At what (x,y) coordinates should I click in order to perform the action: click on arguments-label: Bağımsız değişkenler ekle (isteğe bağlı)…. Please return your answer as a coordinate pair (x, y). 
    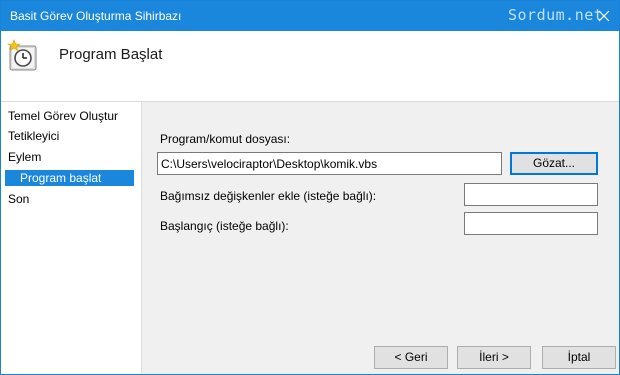
    Looking at the image, I should click on (268, 196).